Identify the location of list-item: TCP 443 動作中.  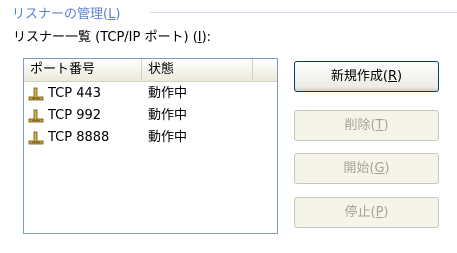
(150, 94).